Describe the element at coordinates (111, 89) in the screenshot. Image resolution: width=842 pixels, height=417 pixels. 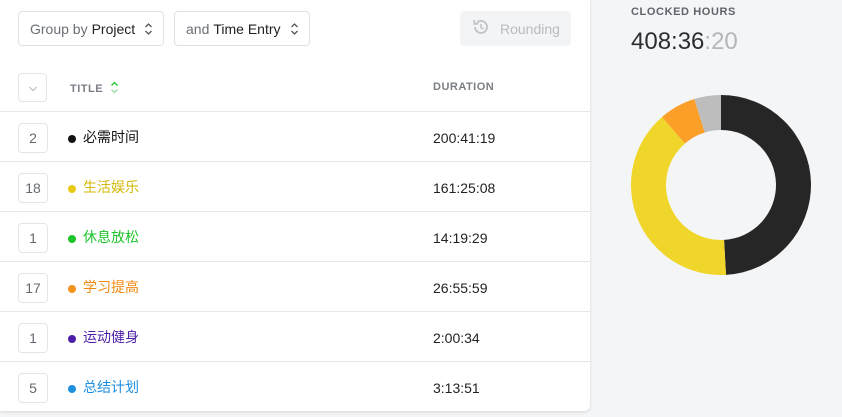
I see `sort-icon` at that location.